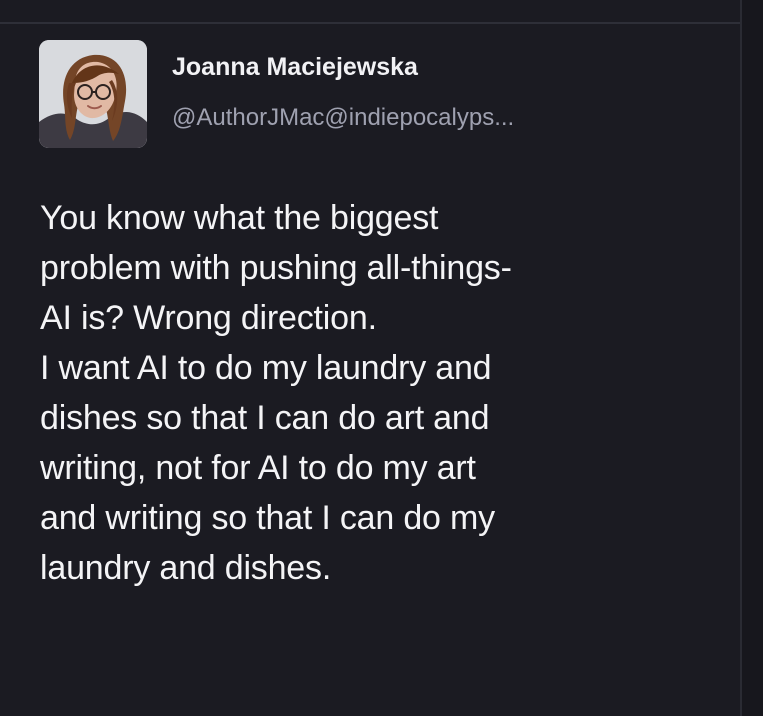 Image resolution: width=763 pixels, height=716 pixels. I want to click on avatar-portrait-icon, so click(93, 94).